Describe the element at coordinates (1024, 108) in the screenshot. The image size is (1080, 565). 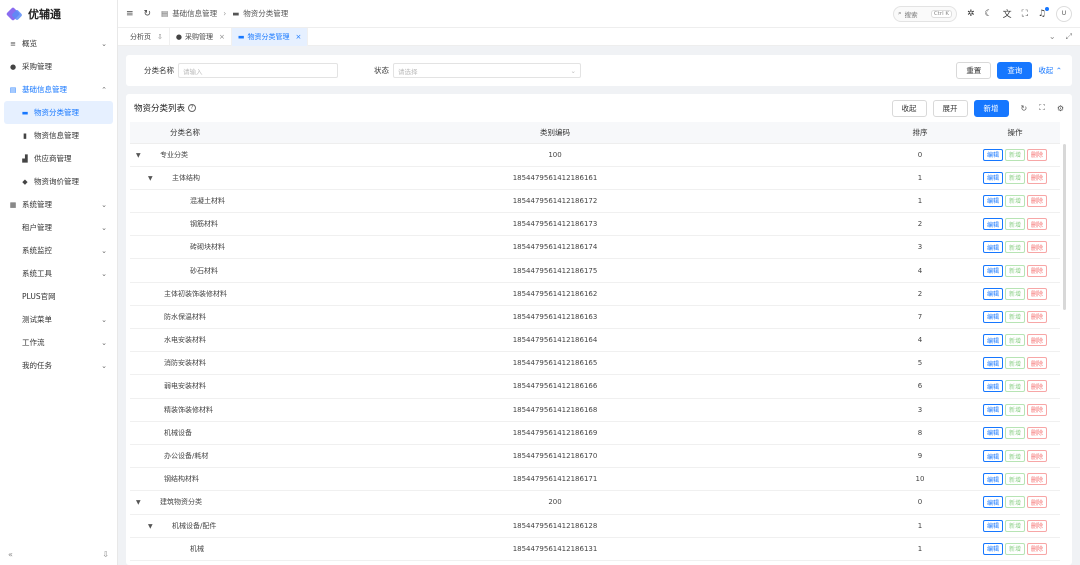
I see `refresh-table-icon: ↻` at that location.